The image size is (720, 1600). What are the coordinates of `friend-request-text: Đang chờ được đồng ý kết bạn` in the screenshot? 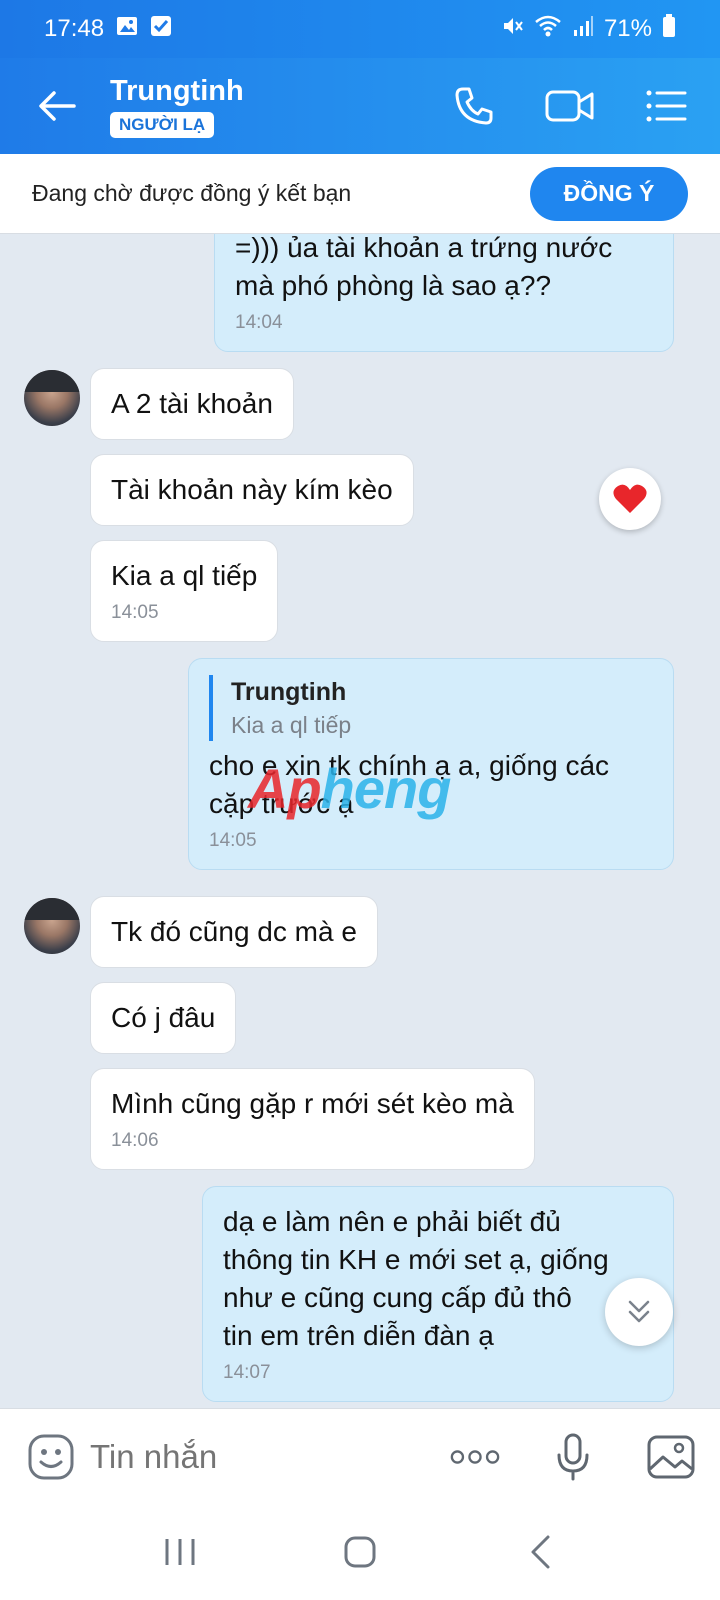 It's located at (192, 193).